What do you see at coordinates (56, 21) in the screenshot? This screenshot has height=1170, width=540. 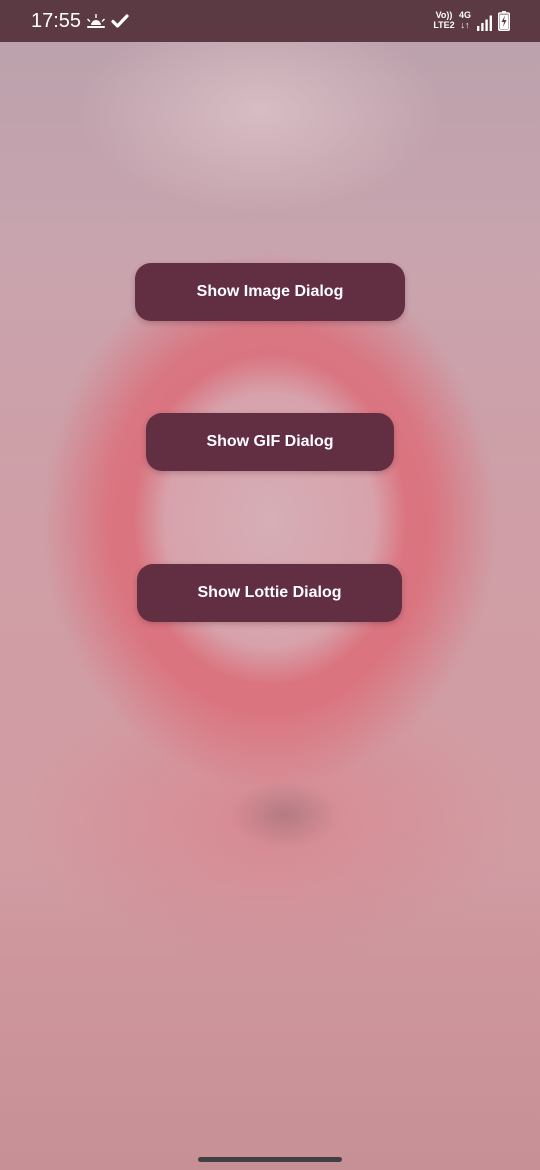 I see `status-time: 17:55` at bounding box center [56, 21].